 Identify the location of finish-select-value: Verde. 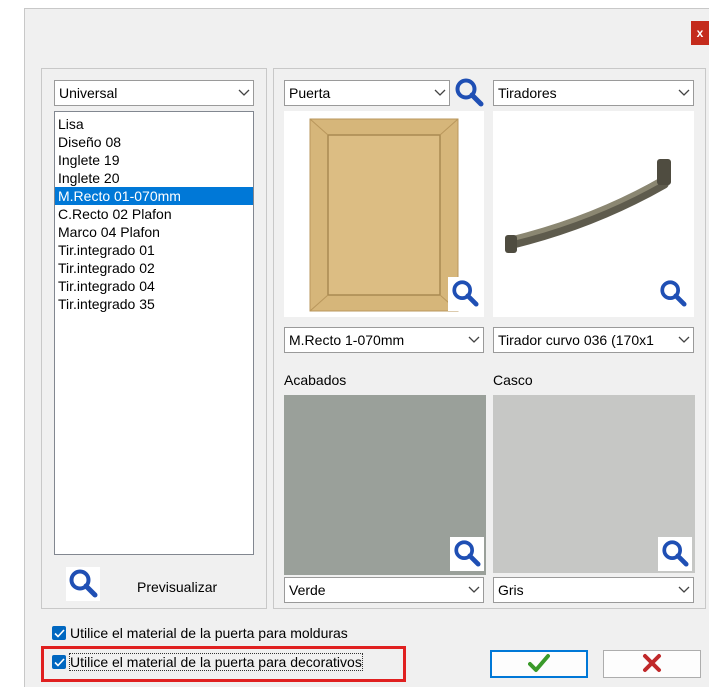
(307, 590).